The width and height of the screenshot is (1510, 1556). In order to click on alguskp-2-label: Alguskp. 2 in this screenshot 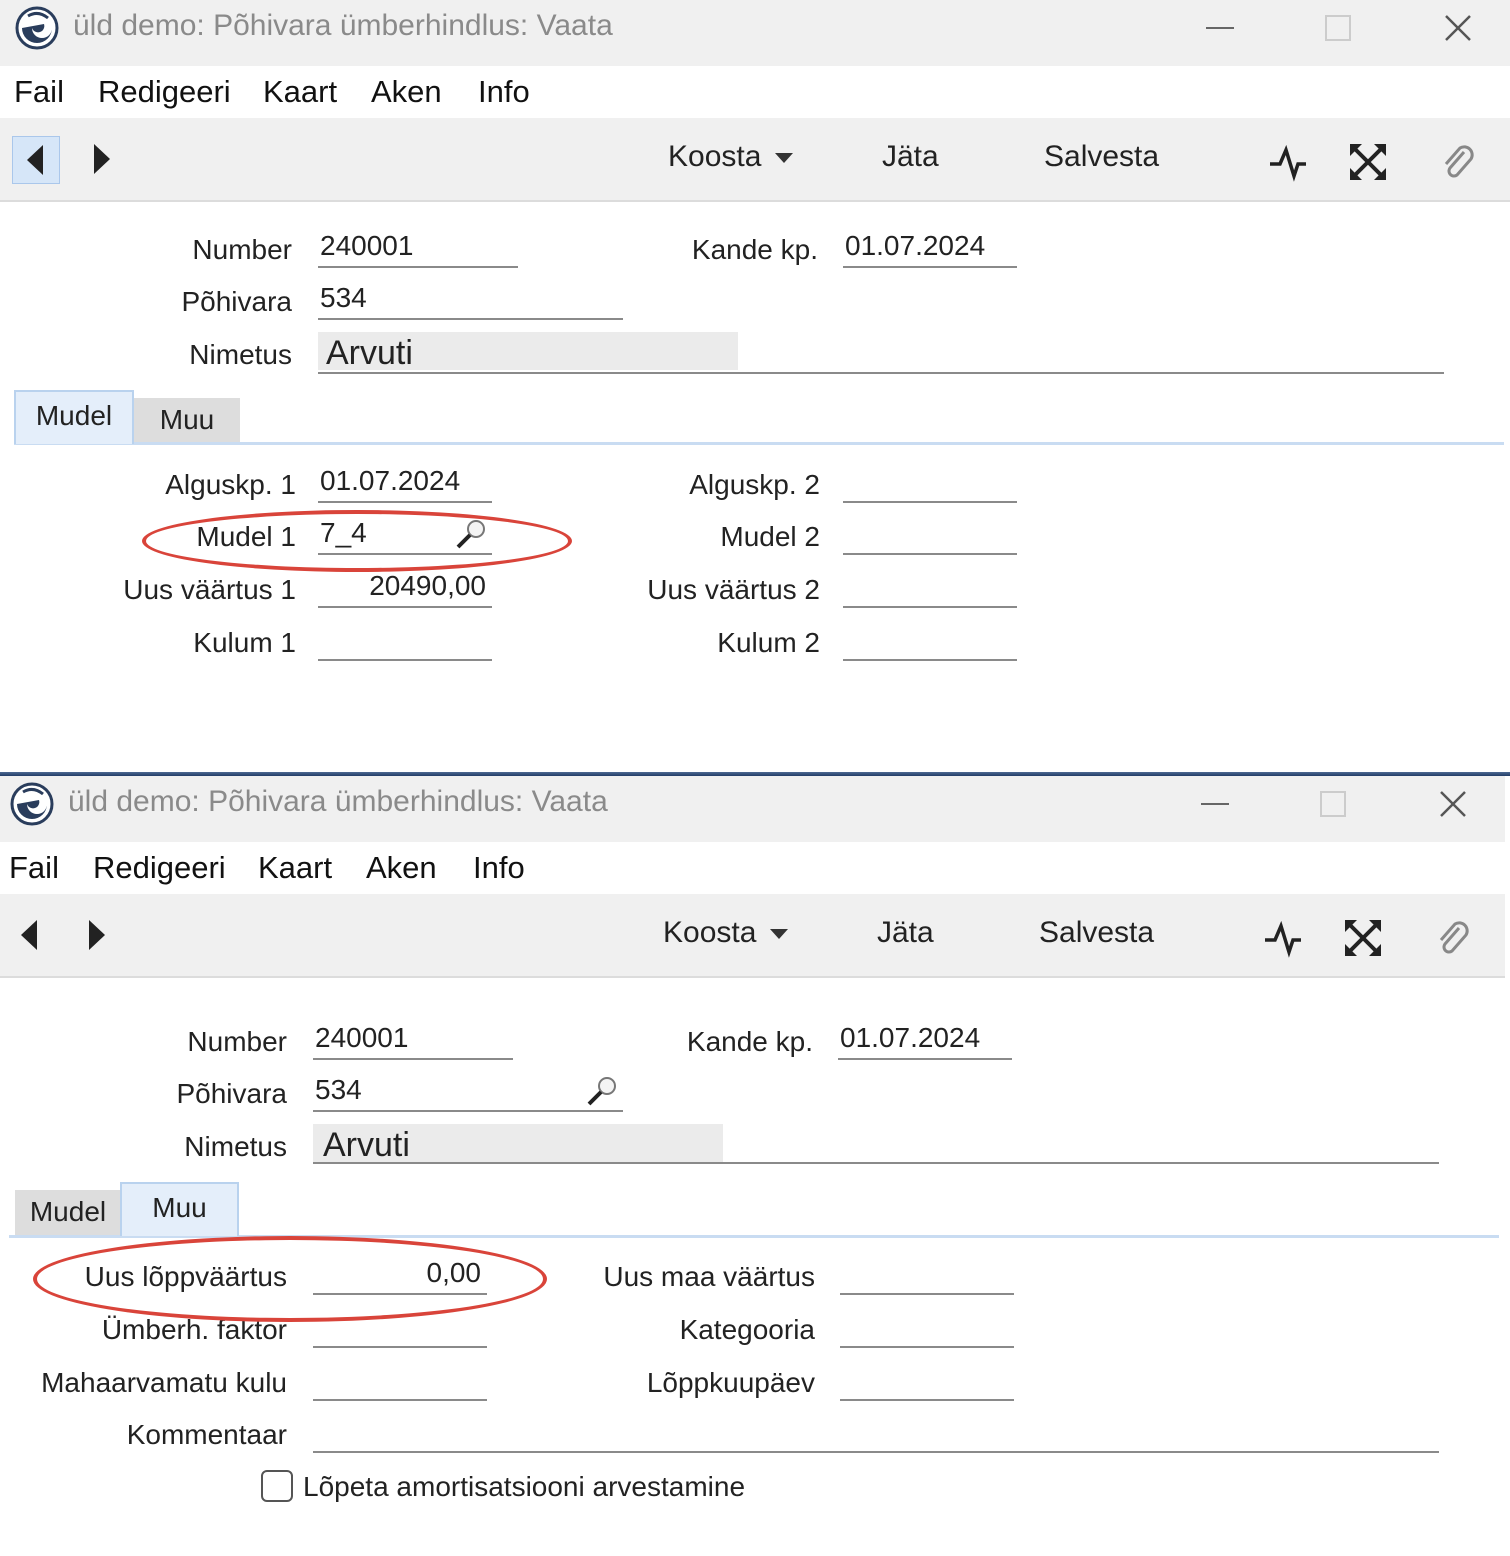, I will do `click(754, 484)`.